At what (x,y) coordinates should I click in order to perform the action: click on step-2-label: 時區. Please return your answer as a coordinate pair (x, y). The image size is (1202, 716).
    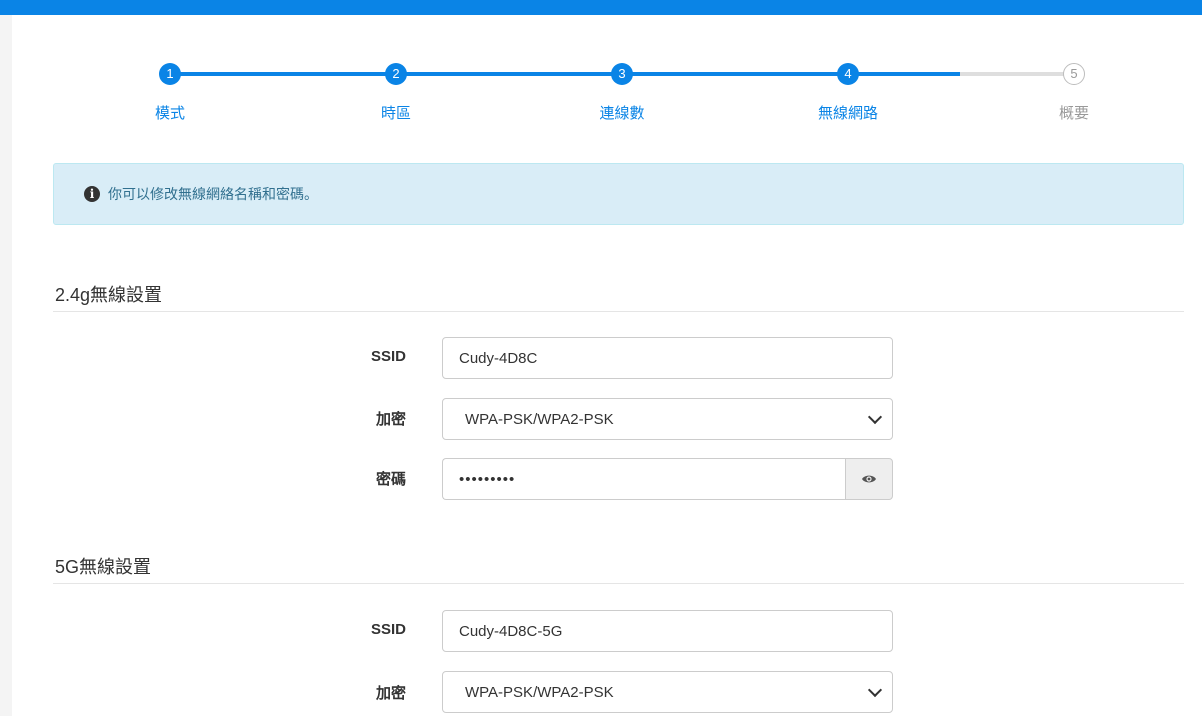
    Looking at the image, I should click on (396, 112).